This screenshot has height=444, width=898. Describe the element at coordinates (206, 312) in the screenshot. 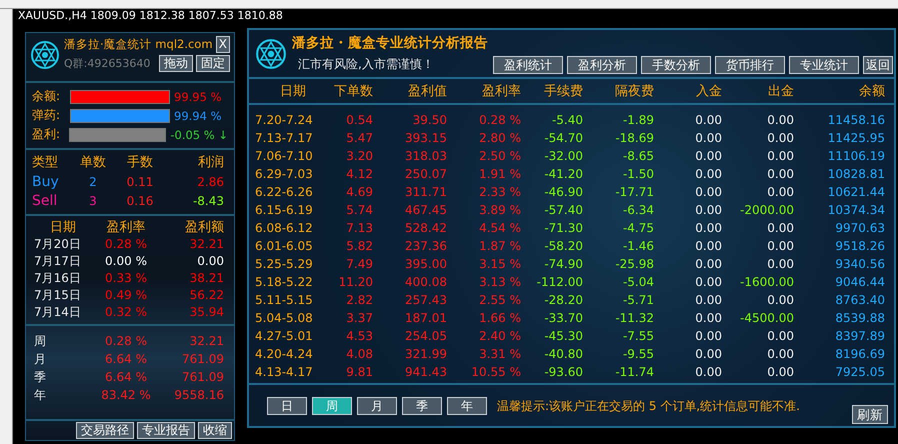

I see `amount-cell-text: 35.94` at that location.